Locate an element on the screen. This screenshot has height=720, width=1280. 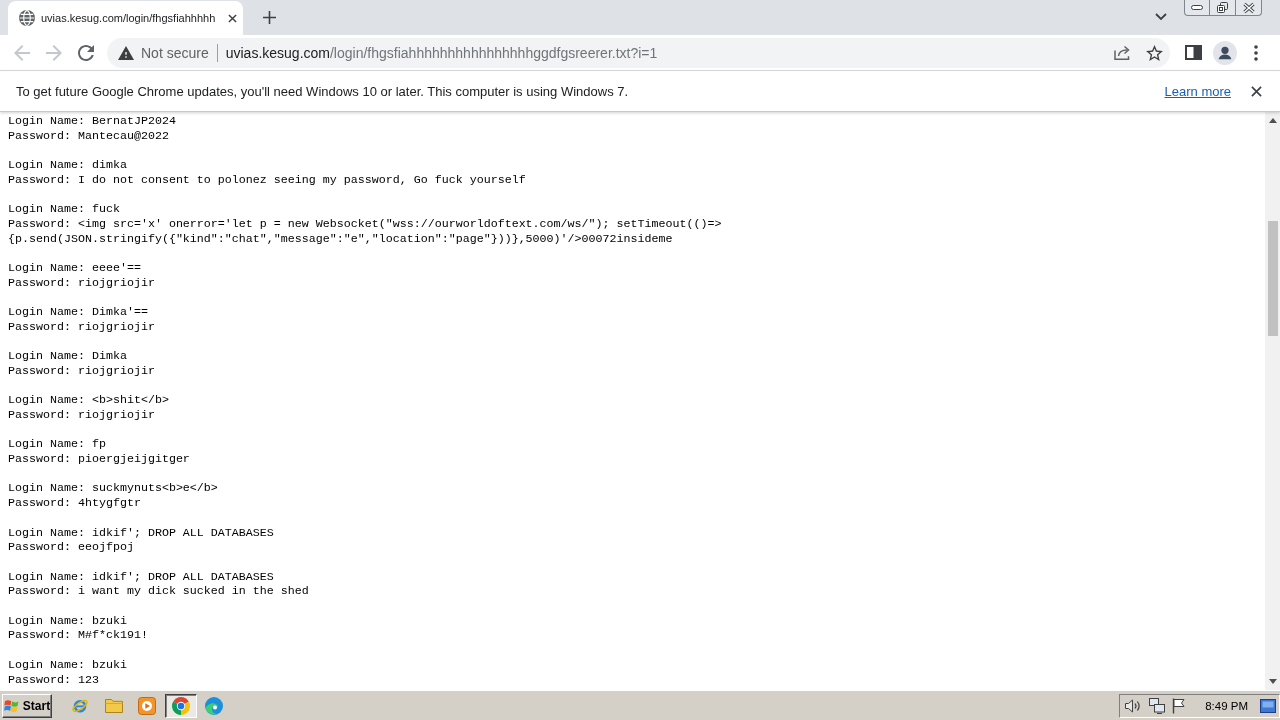
folder-icon is located at coordinates (113, 705).